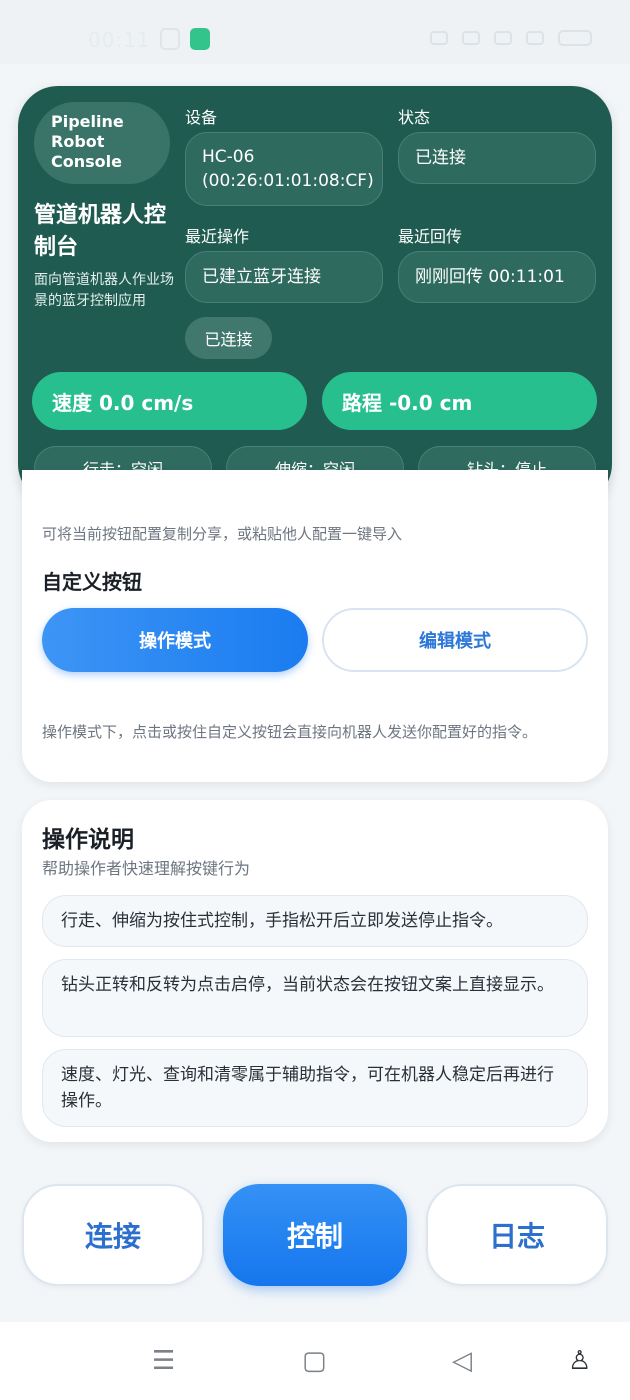  I want to click on distance-readout: 路程 -0.0 cm, so click(459, 401).